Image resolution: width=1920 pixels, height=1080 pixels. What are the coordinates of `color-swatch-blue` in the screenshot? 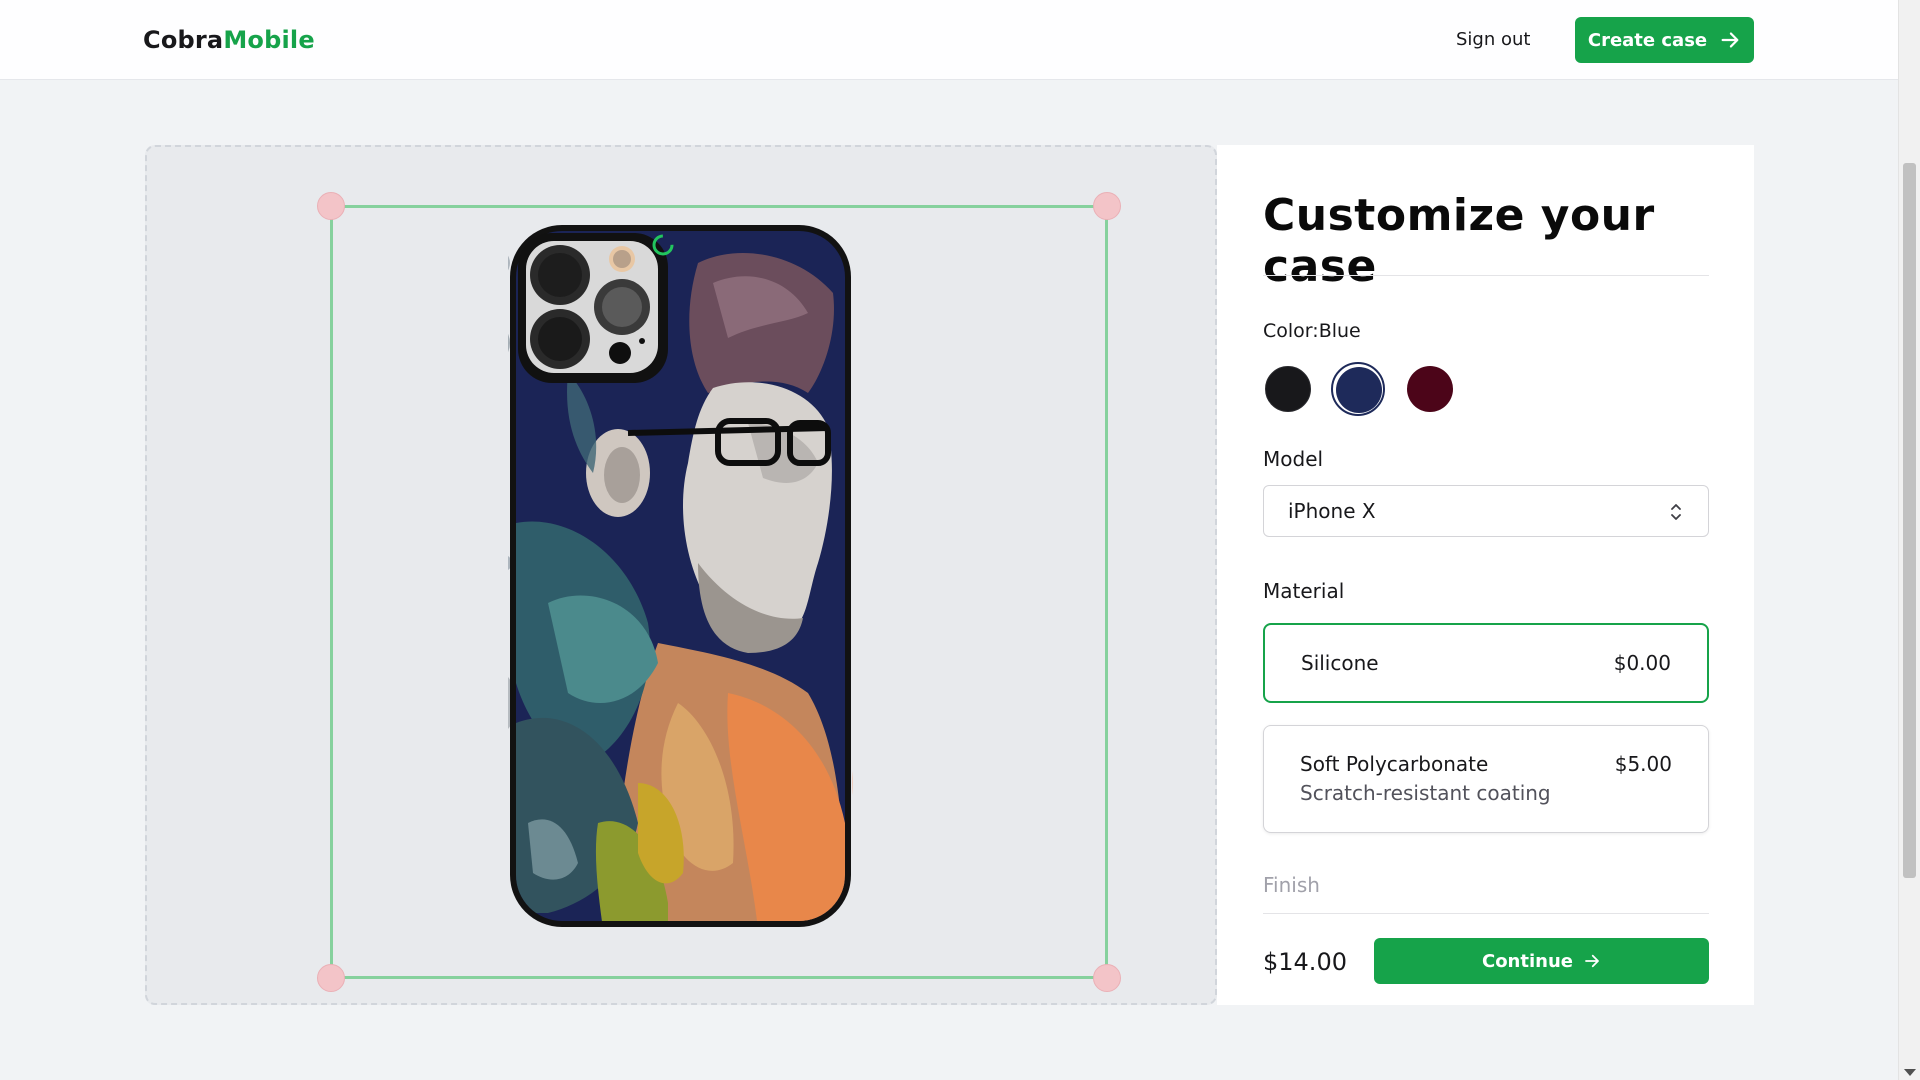 It's located at (1358, 389).